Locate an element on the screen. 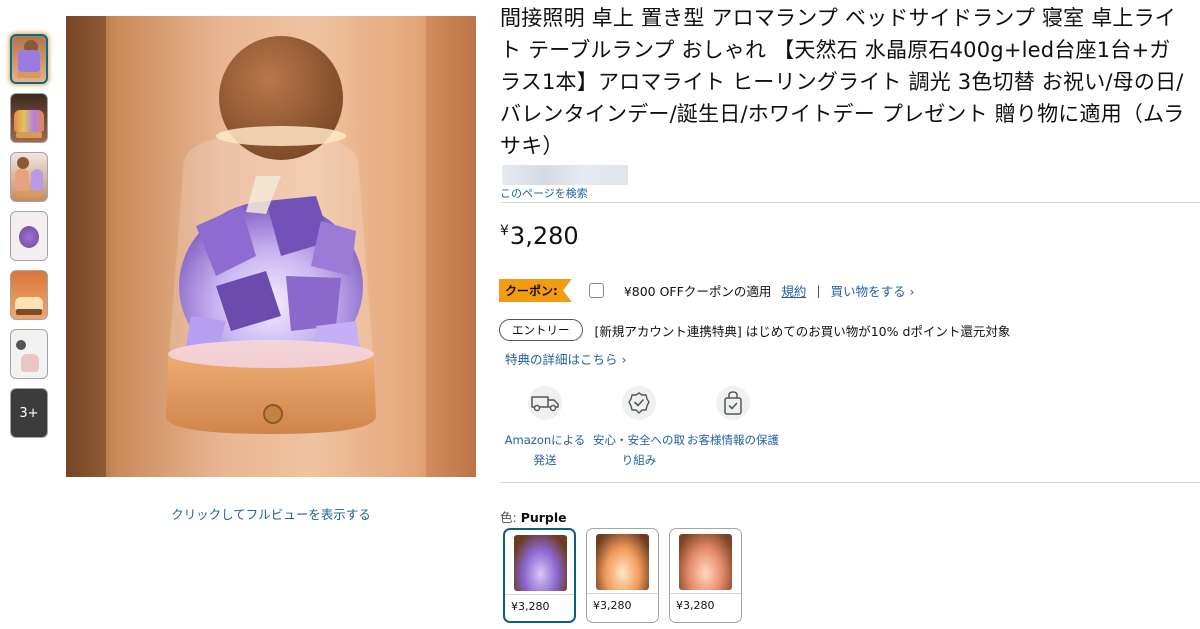  delivery-van-icon is located at coordinates (545, 403).